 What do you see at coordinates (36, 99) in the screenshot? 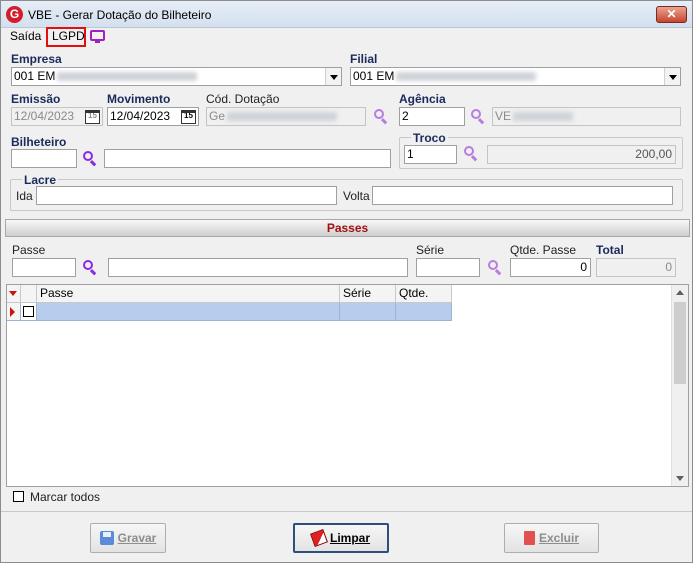
I see `emissao-label: Emissão` at bounding box center [36, 99].